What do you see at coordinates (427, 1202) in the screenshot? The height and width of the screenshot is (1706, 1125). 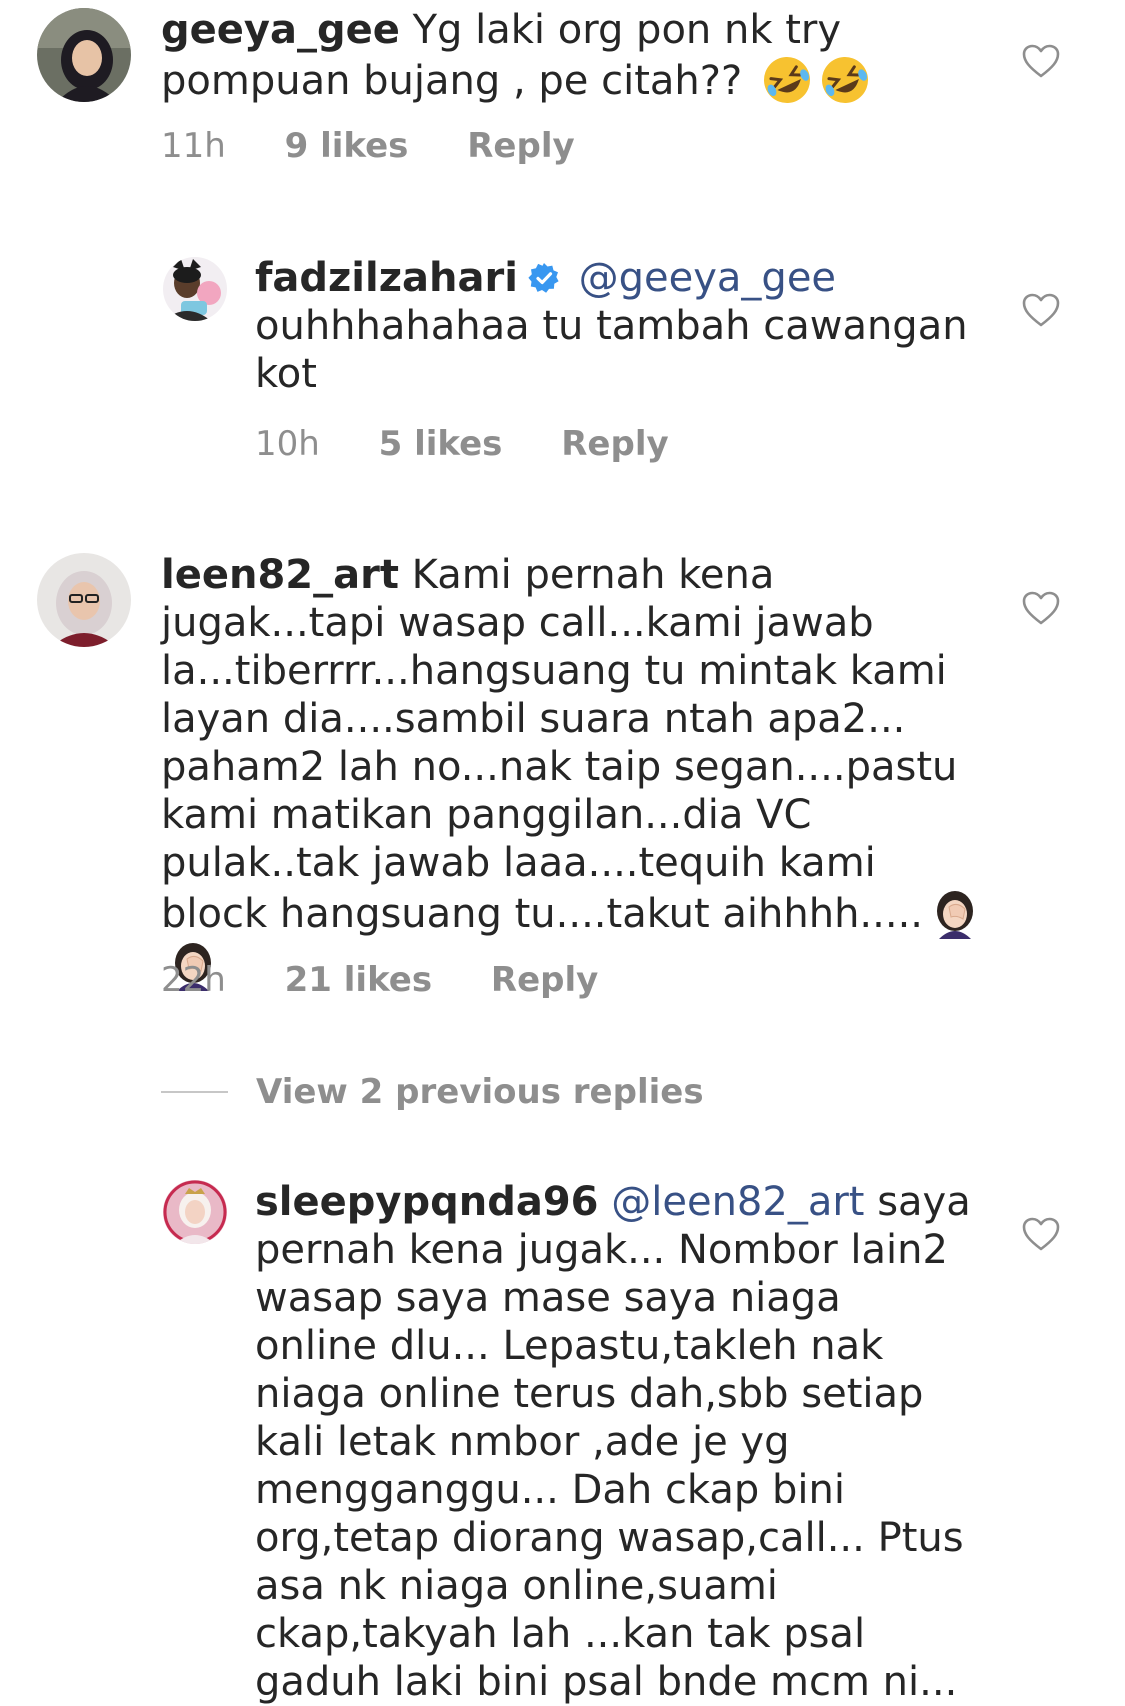 I see `username: sleepypqnda96` at bounding box center [427, 1202].